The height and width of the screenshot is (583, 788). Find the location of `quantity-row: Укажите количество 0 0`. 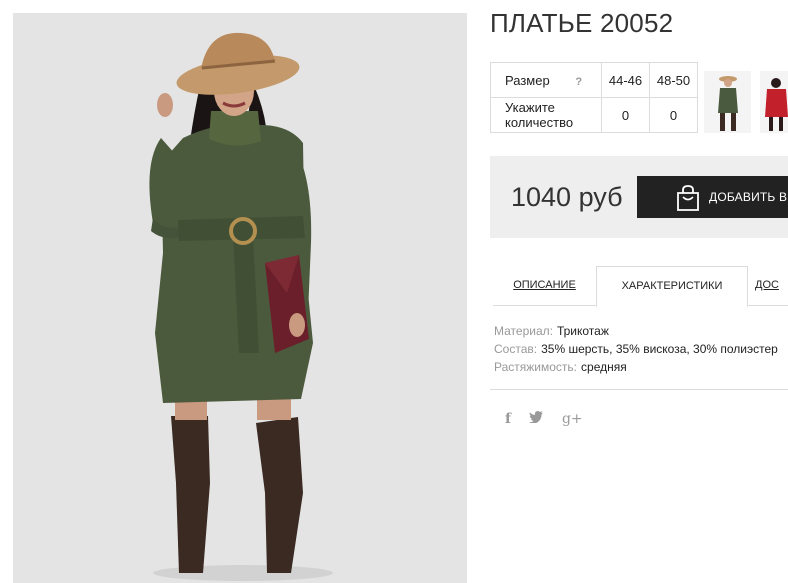

quantity-row: Укажите количество 0 0 is located at coordinates (594, 115).